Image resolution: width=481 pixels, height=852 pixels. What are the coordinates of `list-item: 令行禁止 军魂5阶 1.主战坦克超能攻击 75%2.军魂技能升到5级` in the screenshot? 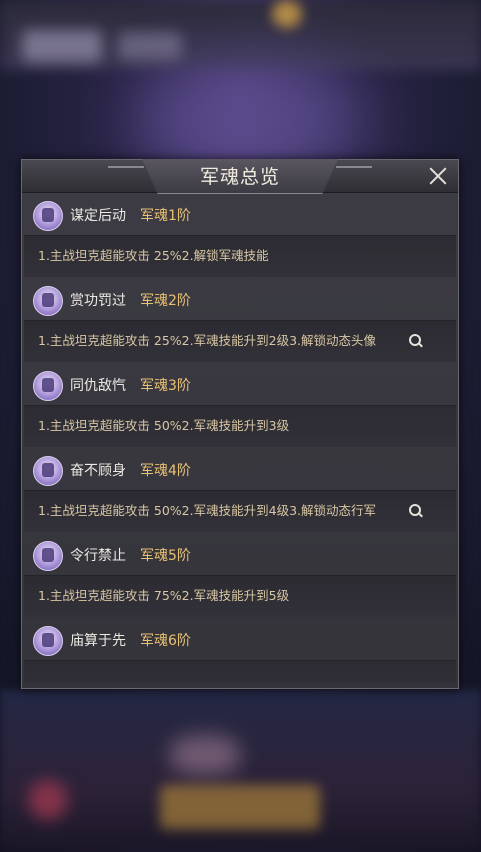 It's located at (240, 580).